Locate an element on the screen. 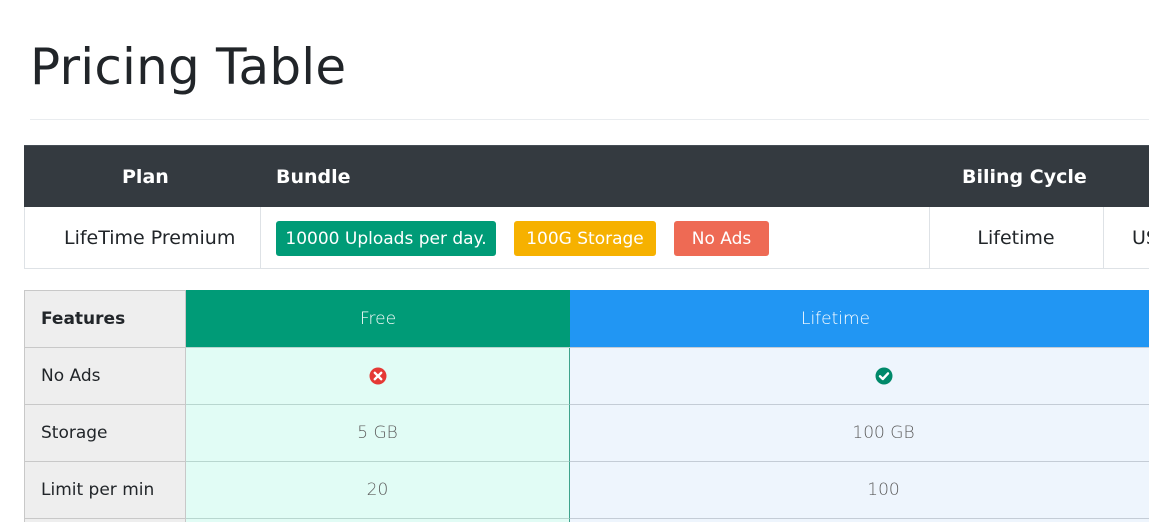 The width and height of the screenshot is (1149, 522). free-no-ads-cell is located at coordinates (378, 376).